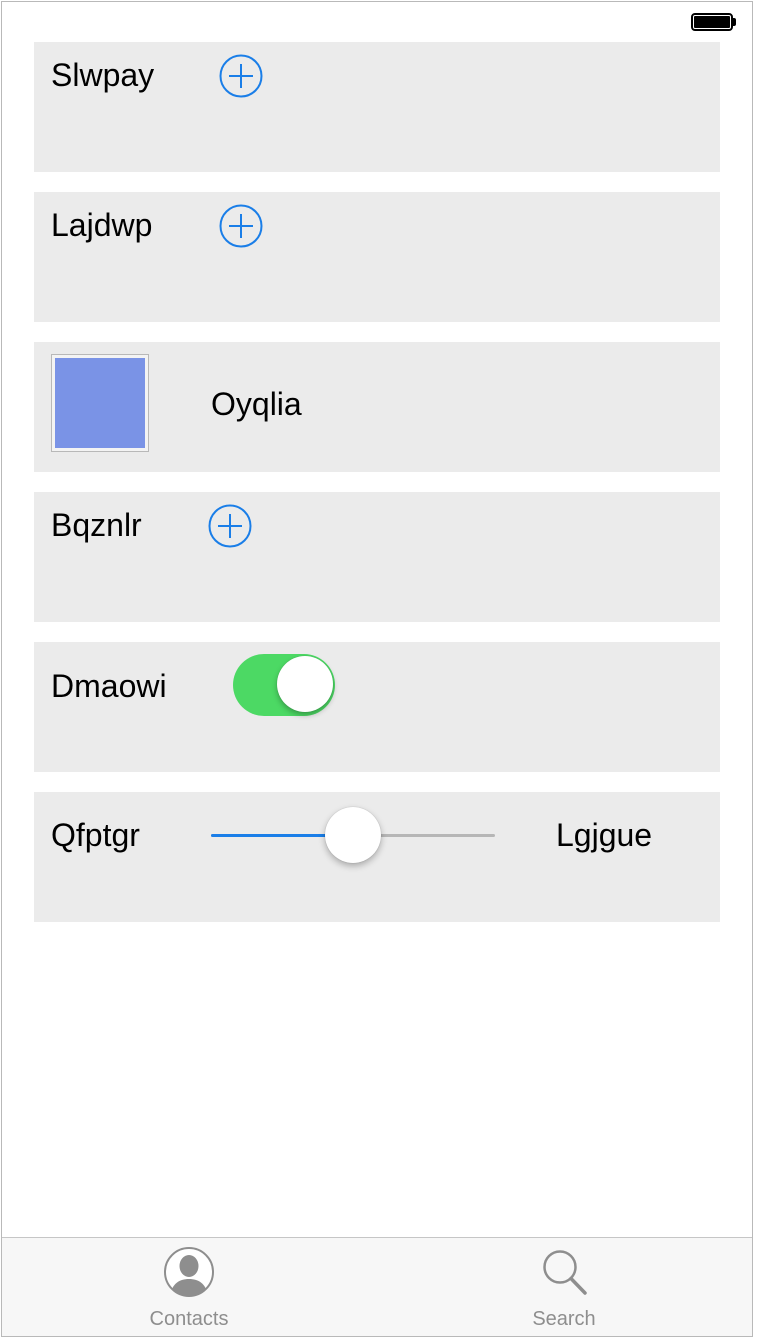 The image size is (760, 1340). What do you see at coordinates (377, 557) in the screenshot?
I see `row-bqznlr: Bqznlr` at bounding box center [377, 557].